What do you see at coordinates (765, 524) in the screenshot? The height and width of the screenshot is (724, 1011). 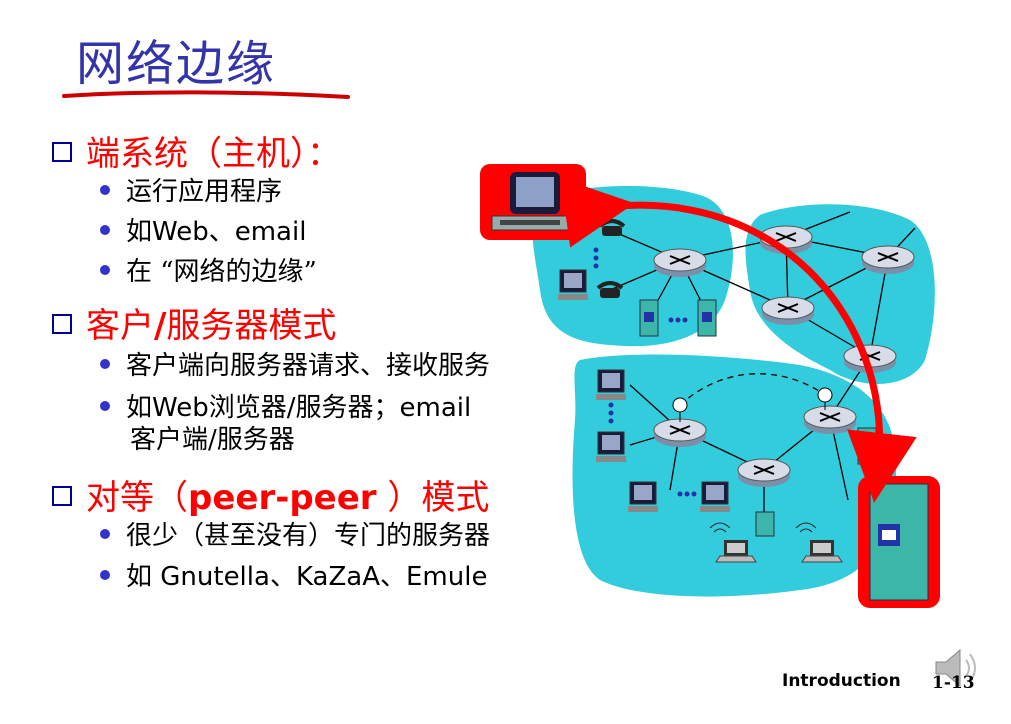 I see `base-station-icon` at bounding box center [765, 524].